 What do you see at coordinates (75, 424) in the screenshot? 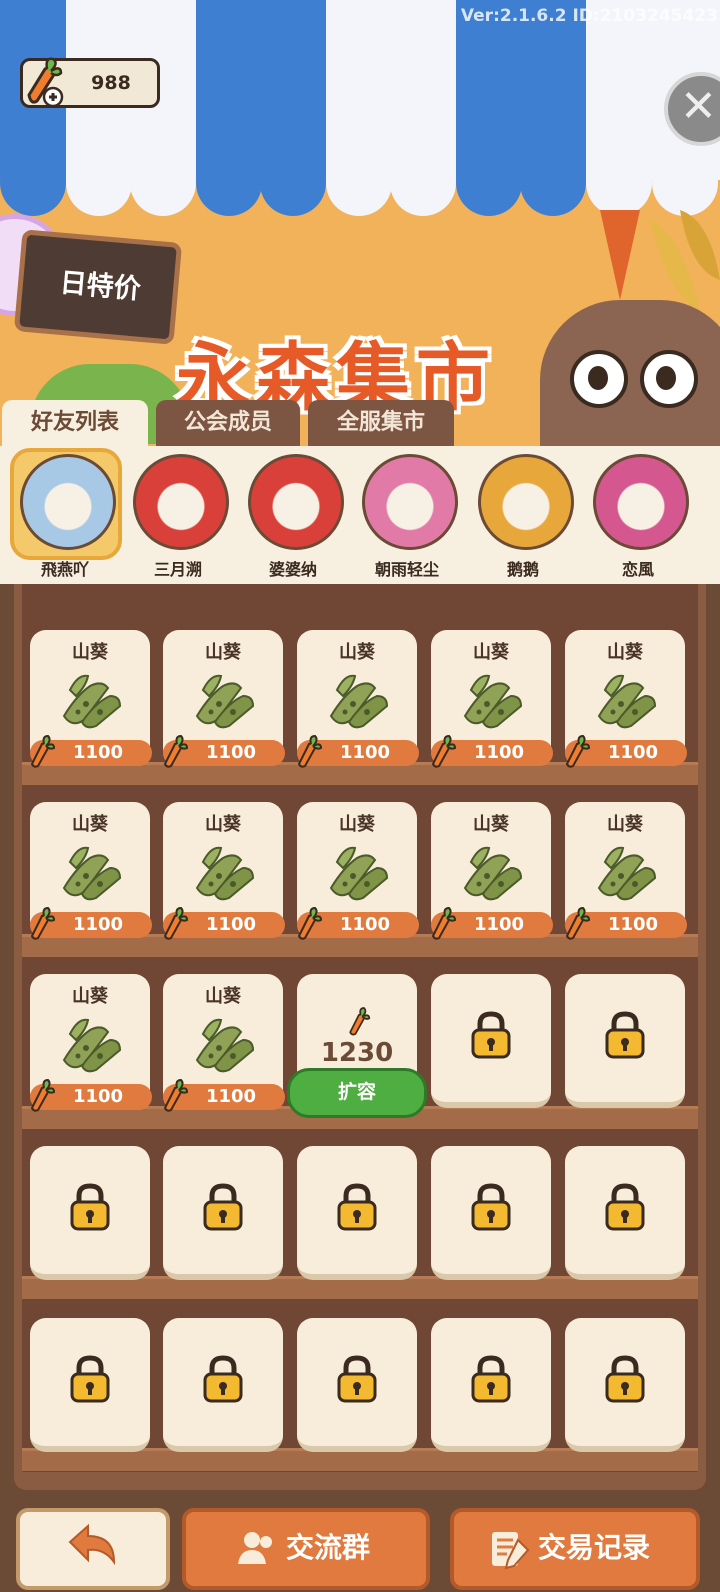
I see `tab-friends-list: 好友列表` at bounding box center [75, 424].